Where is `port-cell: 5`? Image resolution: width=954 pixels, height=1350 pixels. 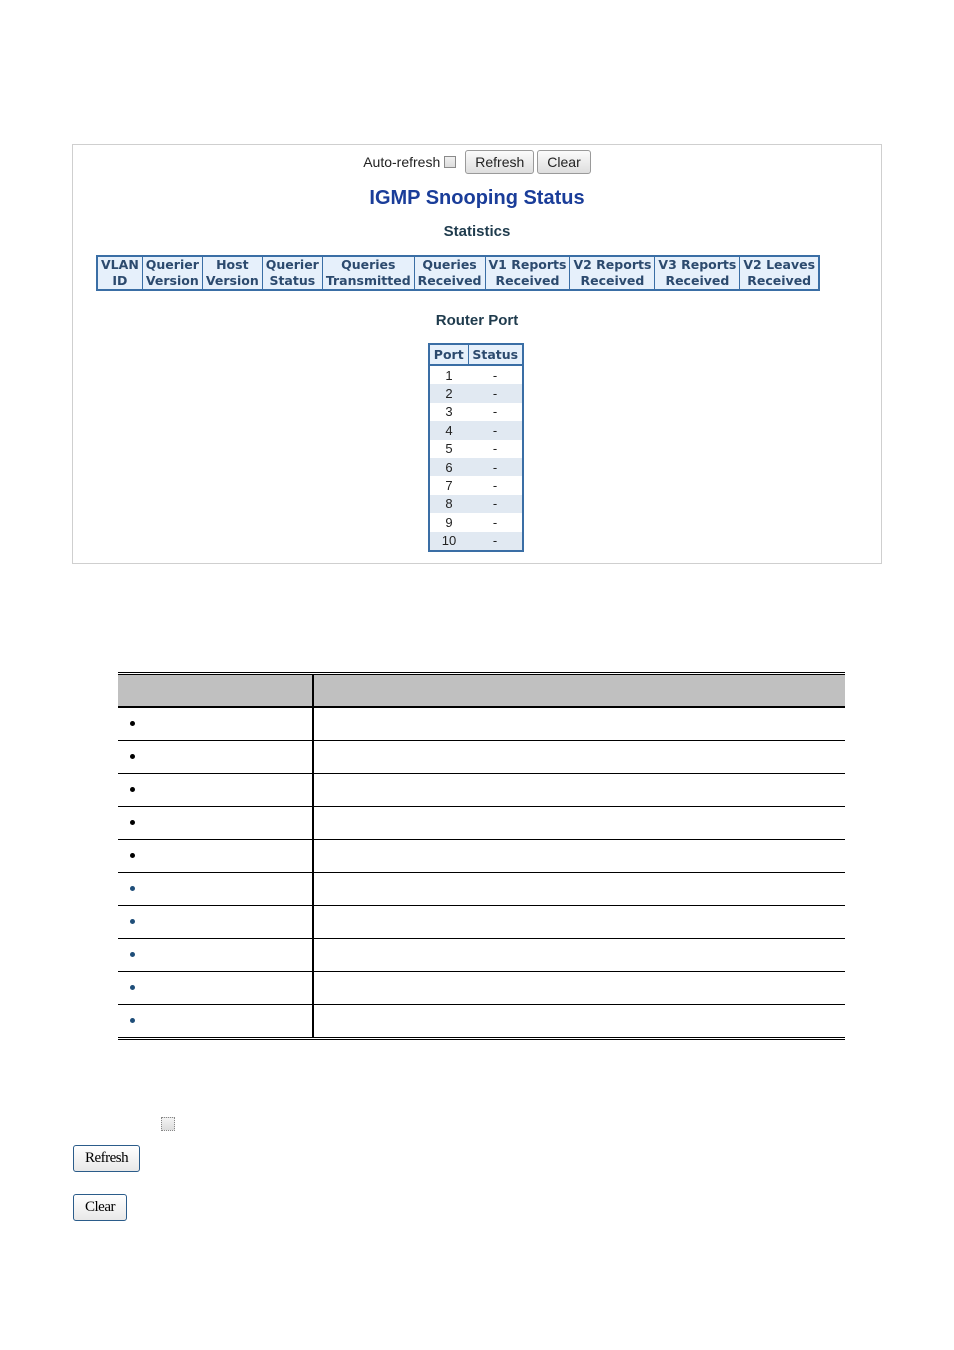
port-cell: 5 is located at coordinates (448, 448).